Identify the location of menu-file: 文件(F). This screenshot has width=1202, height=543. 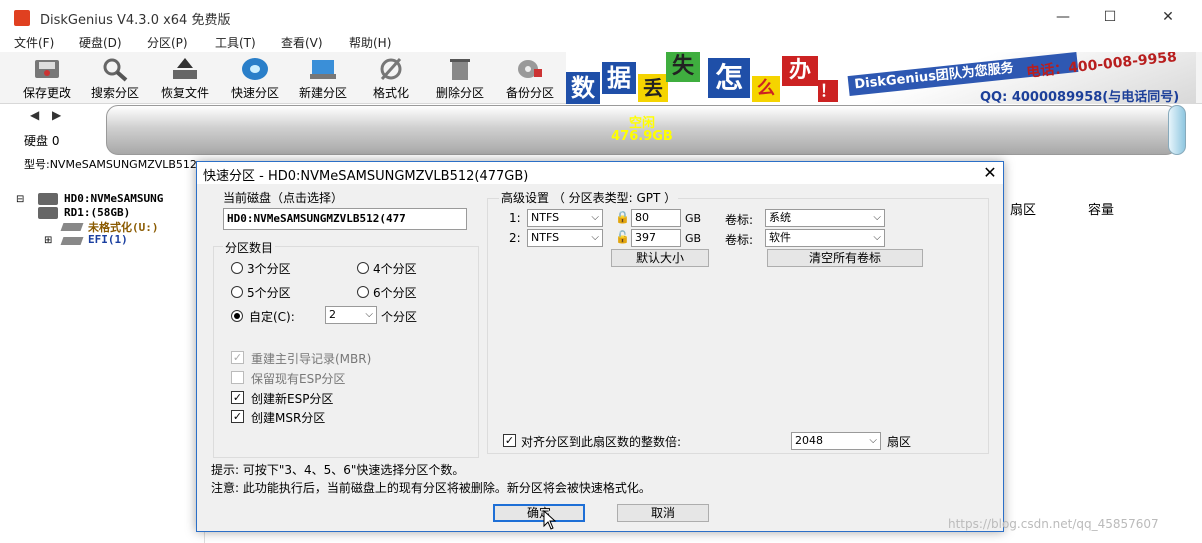
(34, 42).